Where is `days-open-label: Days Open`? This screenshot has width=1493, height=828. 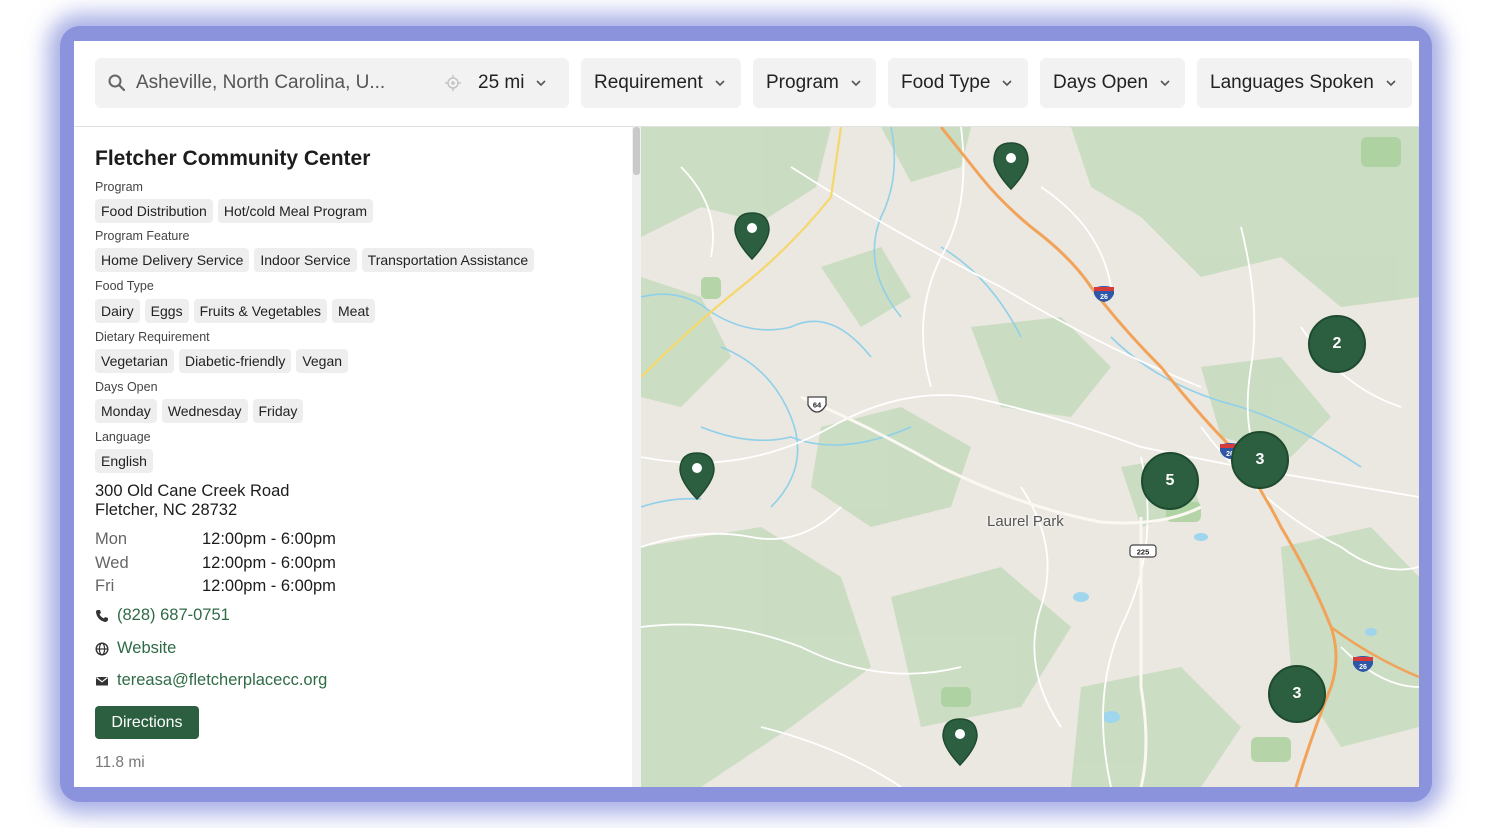
days-open-label: Days Open is located at coordinates (126, 387).